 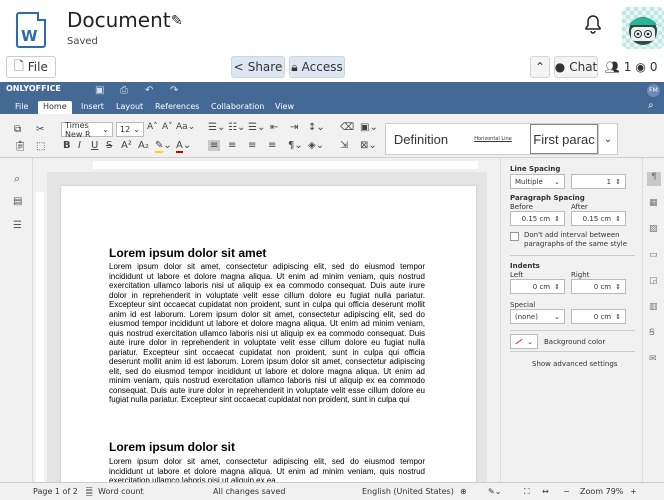 I want to click on font-color-icon: A⌄, so click(x=183, y=146).